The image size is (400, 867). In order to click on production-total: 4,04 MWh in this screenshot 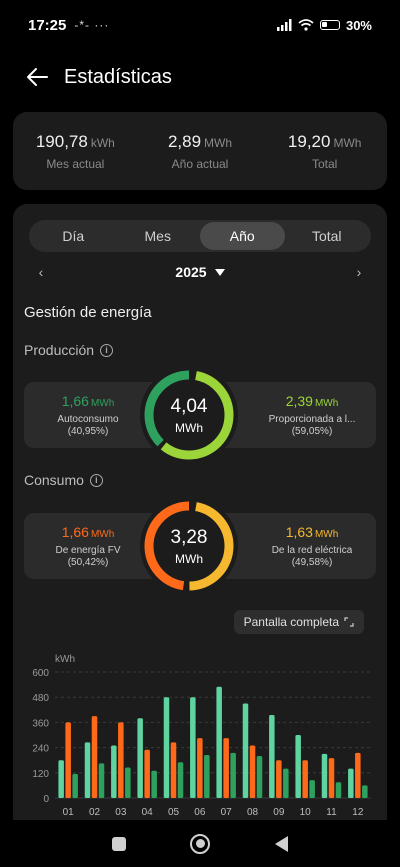, I will do `click(189, 415)`.